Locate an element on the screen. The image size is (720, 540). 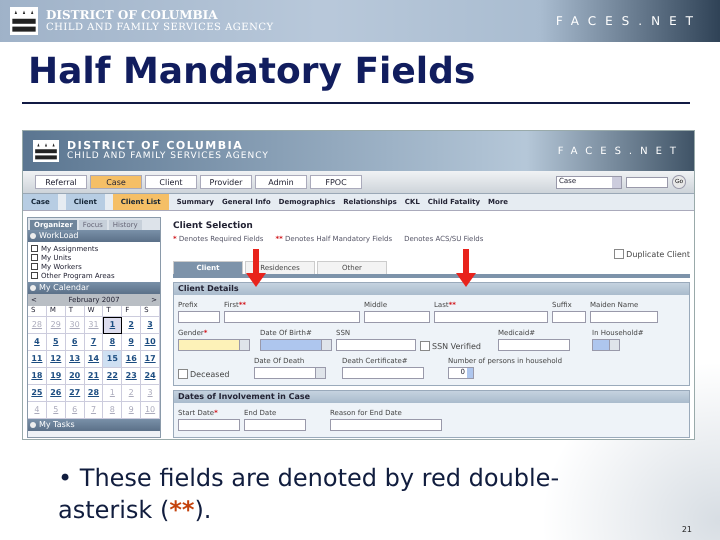
calendar-day: 13 is located at coordinates (75, 359).